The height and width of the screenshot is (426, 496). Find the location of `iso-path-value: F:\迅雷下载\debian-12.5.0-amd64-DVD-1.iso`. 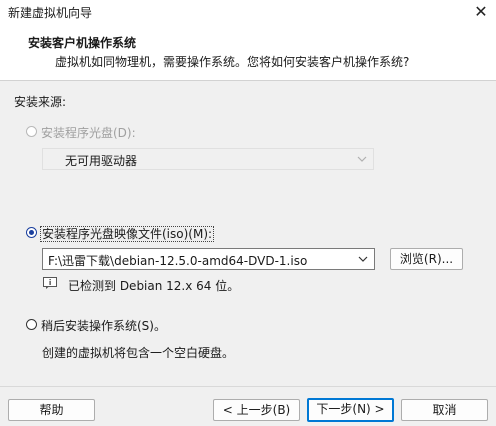

iso-path-value: F:\迅雷下载\debian-12.5.0-amd64-DVD-1.iso is located at coordinates (178, 261).